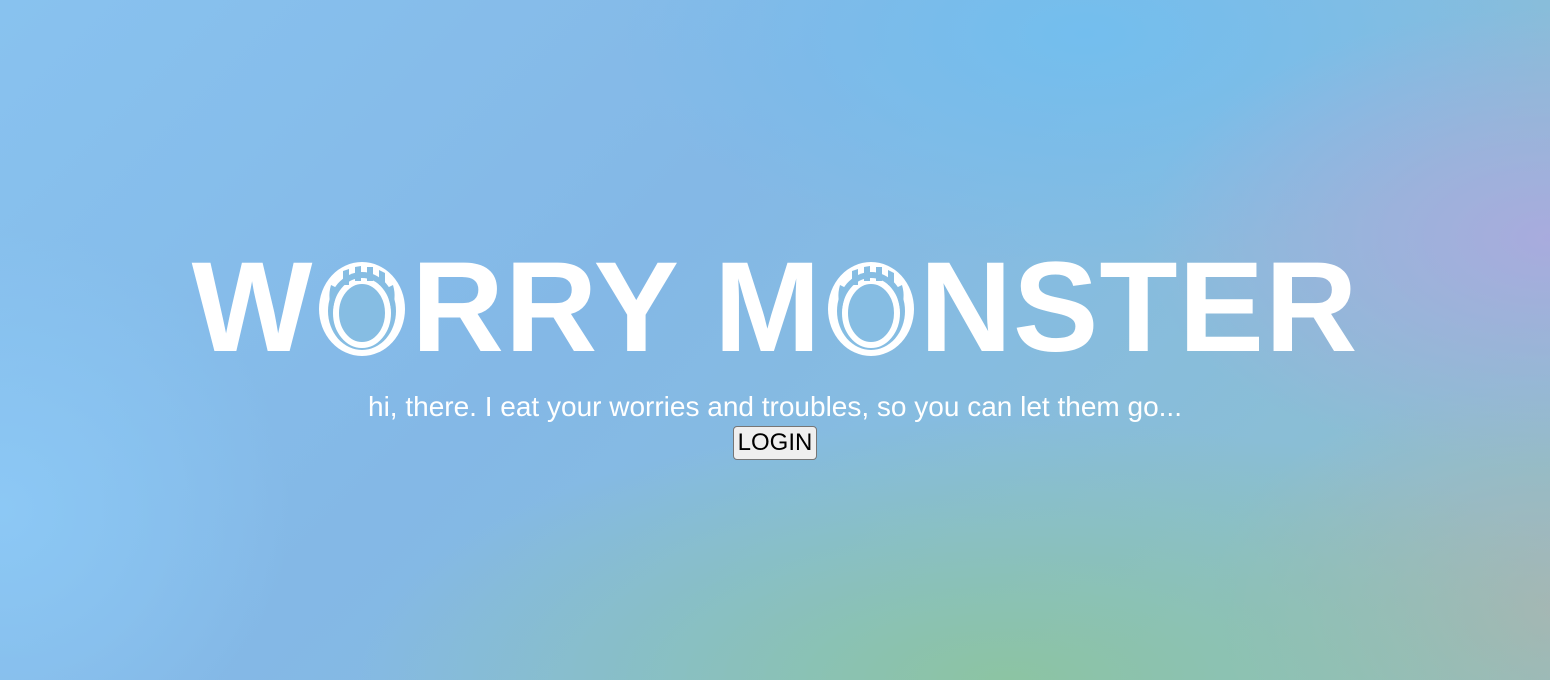 The image size is (1550, 680). I want to click on title-letter-w: W, so click(252, 307).